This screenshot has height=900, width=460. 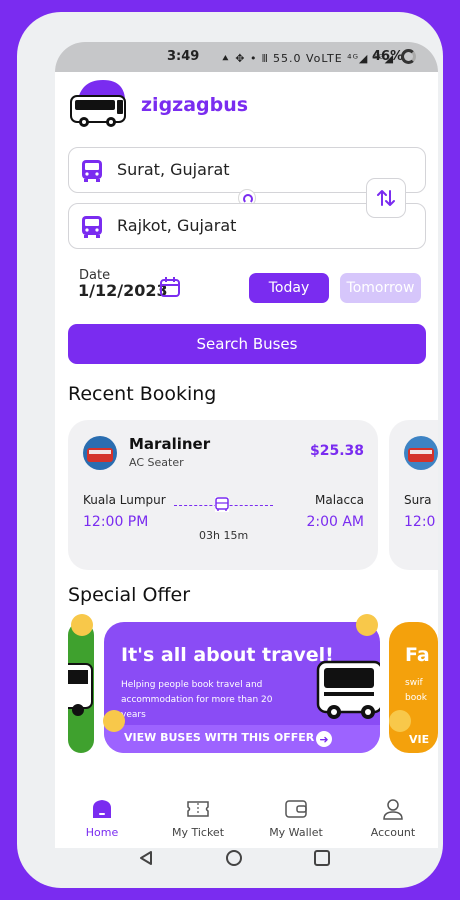 I want to click on route-bus-icon, so click(x=222, y=504).